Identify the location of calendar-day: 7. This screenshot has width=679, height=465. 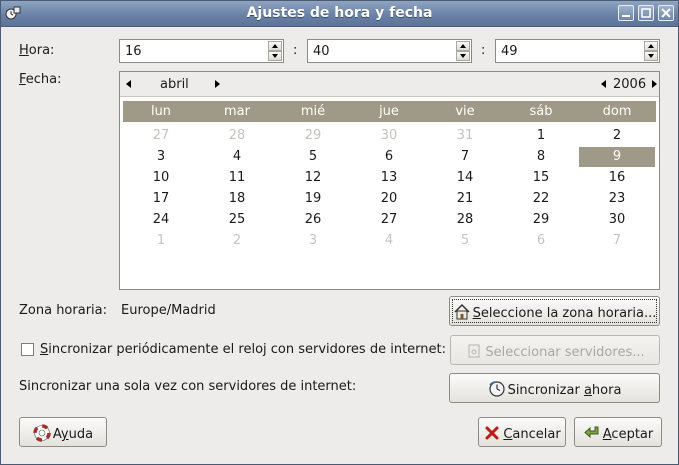
(465, 157).